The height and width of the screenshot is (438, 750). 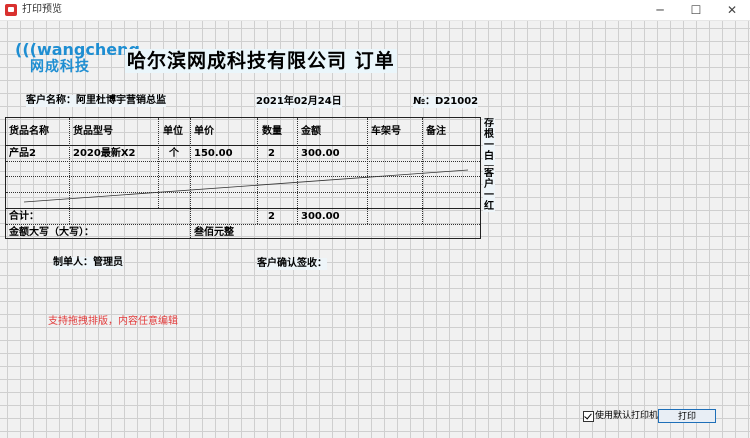 I want to click on row1-amount: 300.00, so click(x=320, y=154).